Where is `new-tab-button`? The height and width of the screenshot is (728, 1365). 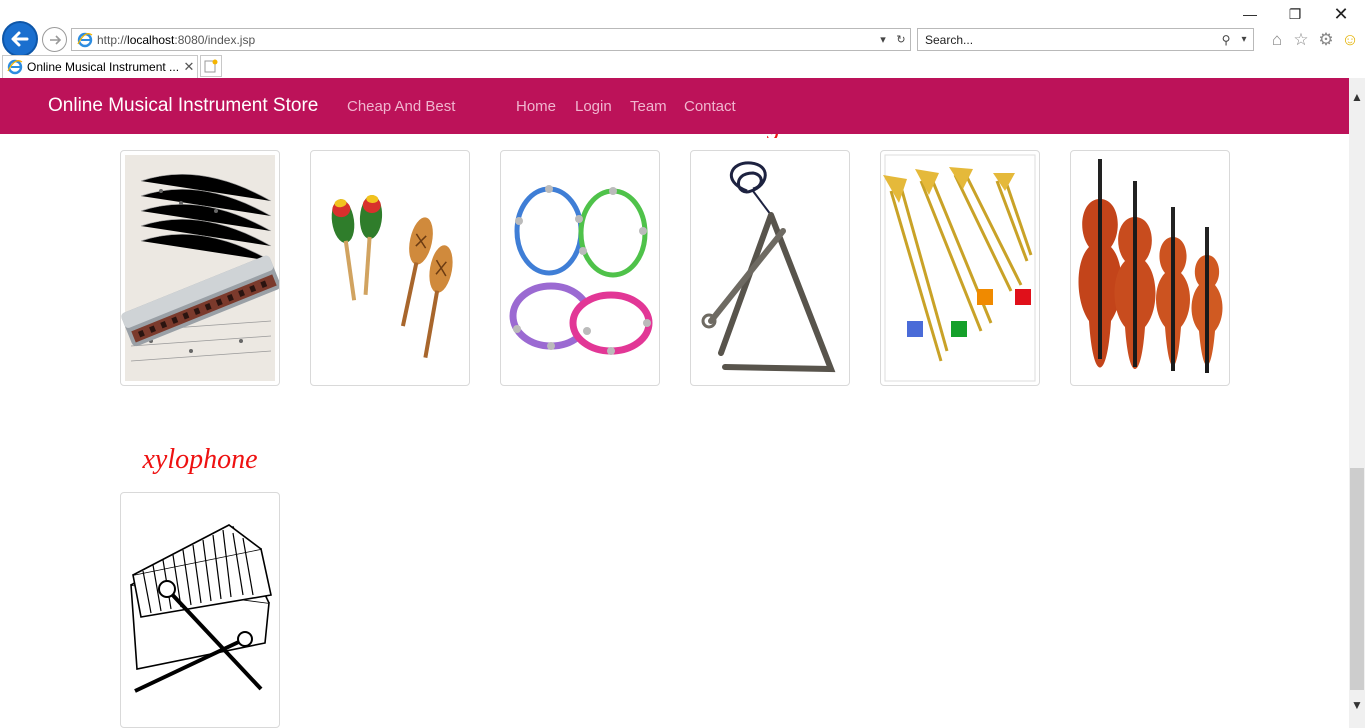
new-tab-button is located at coordinates (211, 66).